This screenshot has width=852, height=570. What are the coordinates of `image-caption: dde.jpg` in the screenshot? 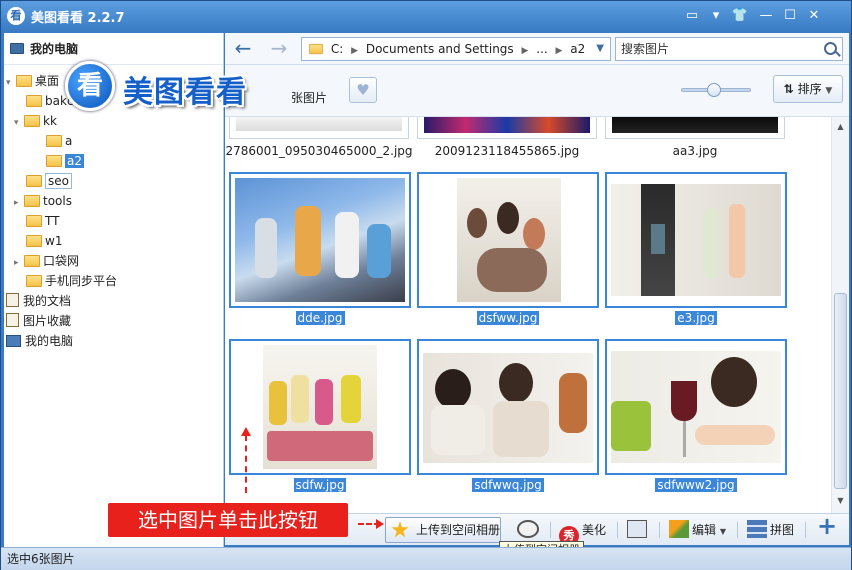 It's located at (320, 318).